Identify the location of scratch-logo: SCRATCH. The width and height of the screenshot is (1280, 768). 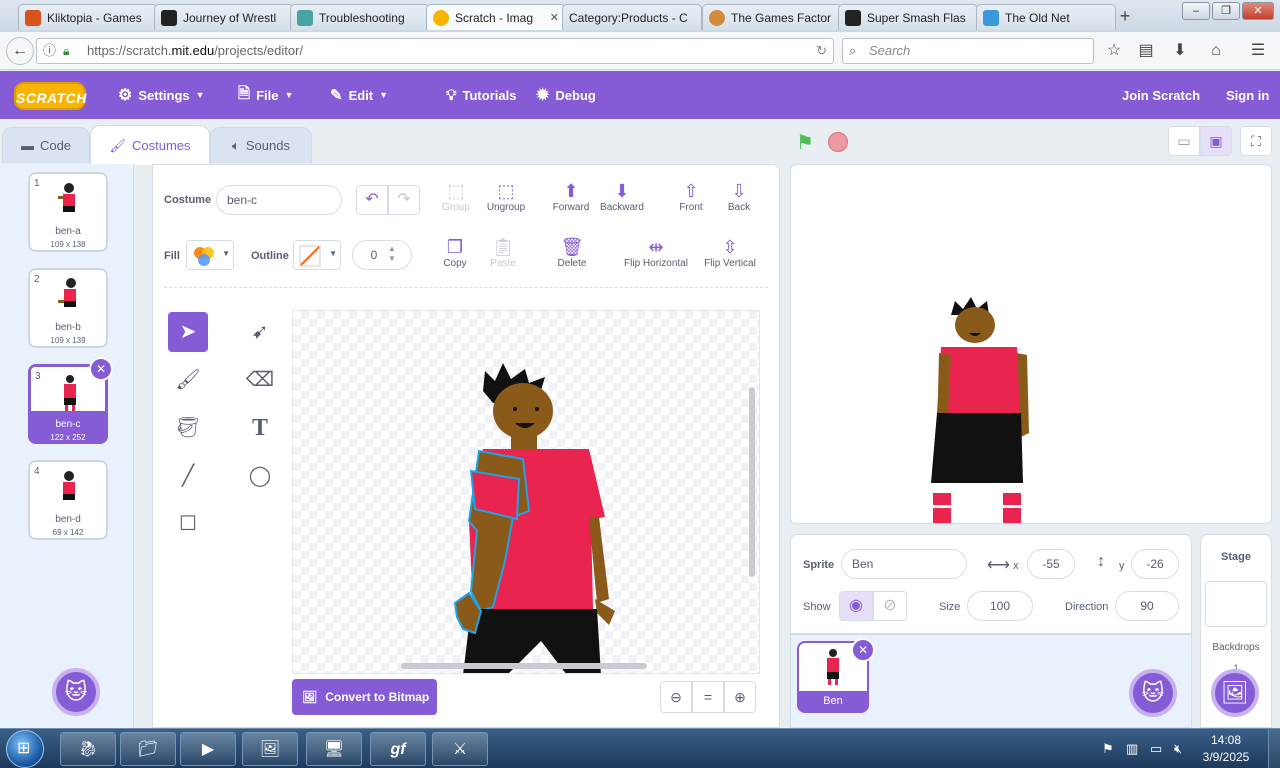
(50, 96).